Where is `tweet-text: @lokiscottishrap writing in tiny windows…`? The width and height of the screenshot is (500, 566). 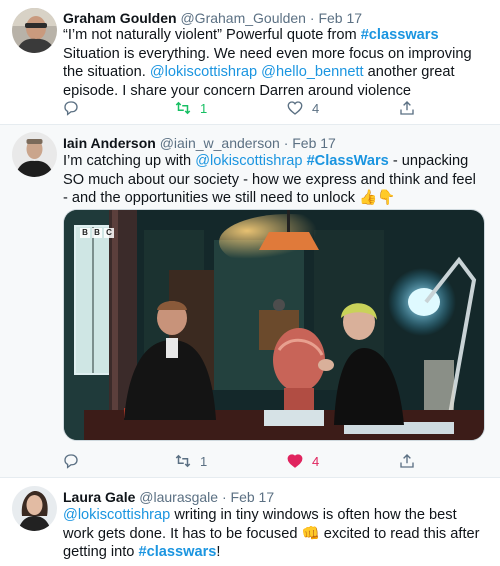 tweet-text: @lokiscottishrap writing in tiny windows… is located at coordinates (273, 534).